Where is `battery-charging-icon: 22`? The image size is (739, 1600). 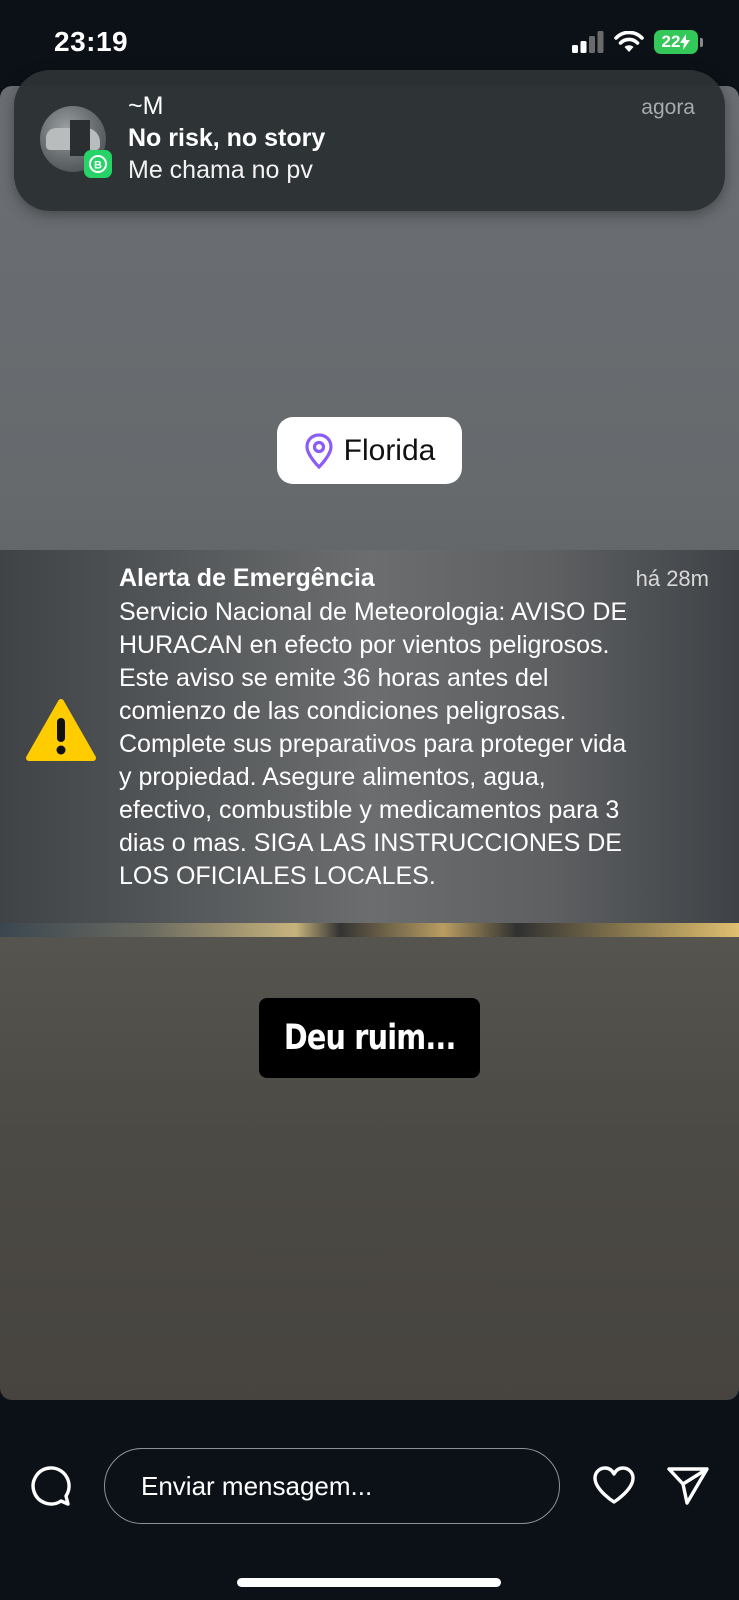 battery-charging-icon: 22 is located at coordinates (676, 42).